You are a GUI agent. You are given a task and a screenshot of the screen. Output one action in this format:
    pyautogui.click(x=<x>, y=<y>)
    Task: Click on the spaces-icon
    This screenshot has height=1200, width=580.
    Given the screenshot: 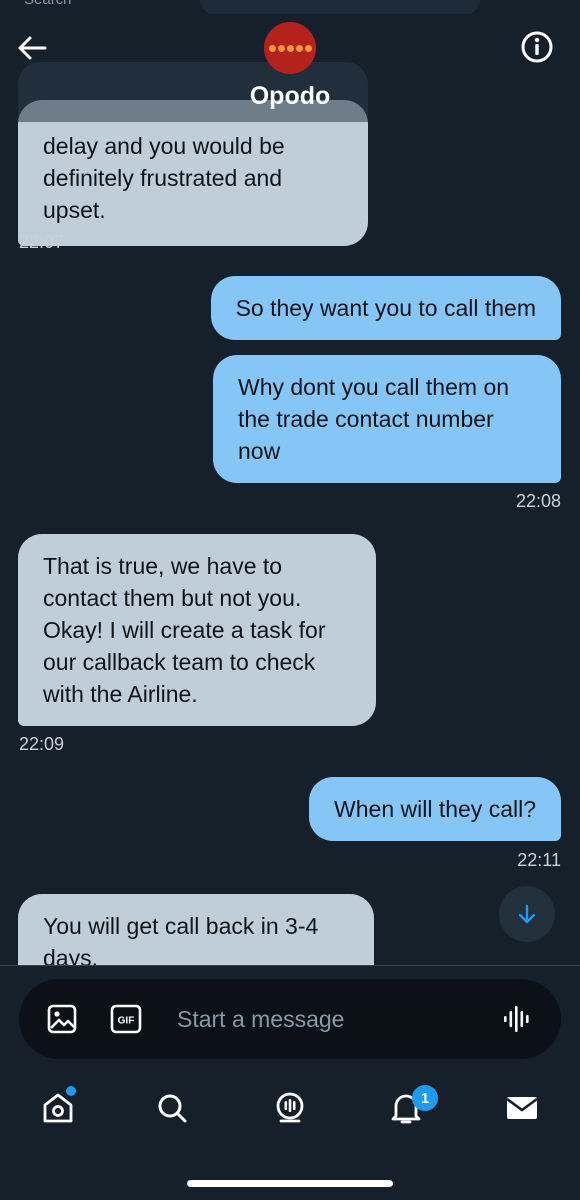 What is the action you would take?
    pyautogui.click(x=290, y=1107)
    